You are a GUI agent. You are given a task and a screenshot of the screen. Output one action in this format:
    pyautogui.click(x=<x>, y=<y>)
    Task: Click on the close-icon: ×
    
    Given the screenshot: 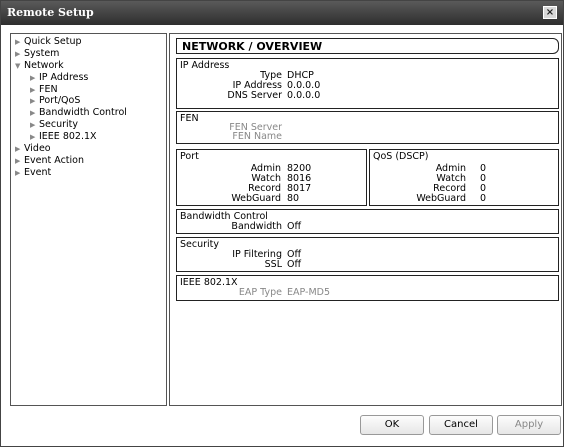 What is the action you would take?
    pyautogui.click(x=550, y=12)
    